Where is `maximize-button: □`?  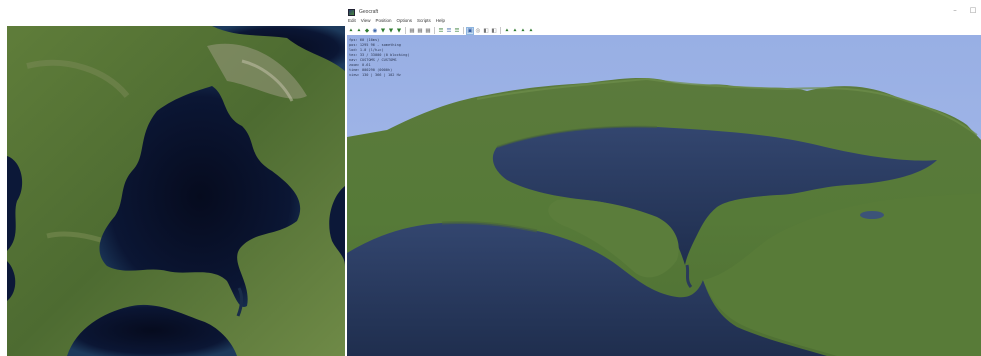 maximize-button: □ is located at coordinates (973, 10).